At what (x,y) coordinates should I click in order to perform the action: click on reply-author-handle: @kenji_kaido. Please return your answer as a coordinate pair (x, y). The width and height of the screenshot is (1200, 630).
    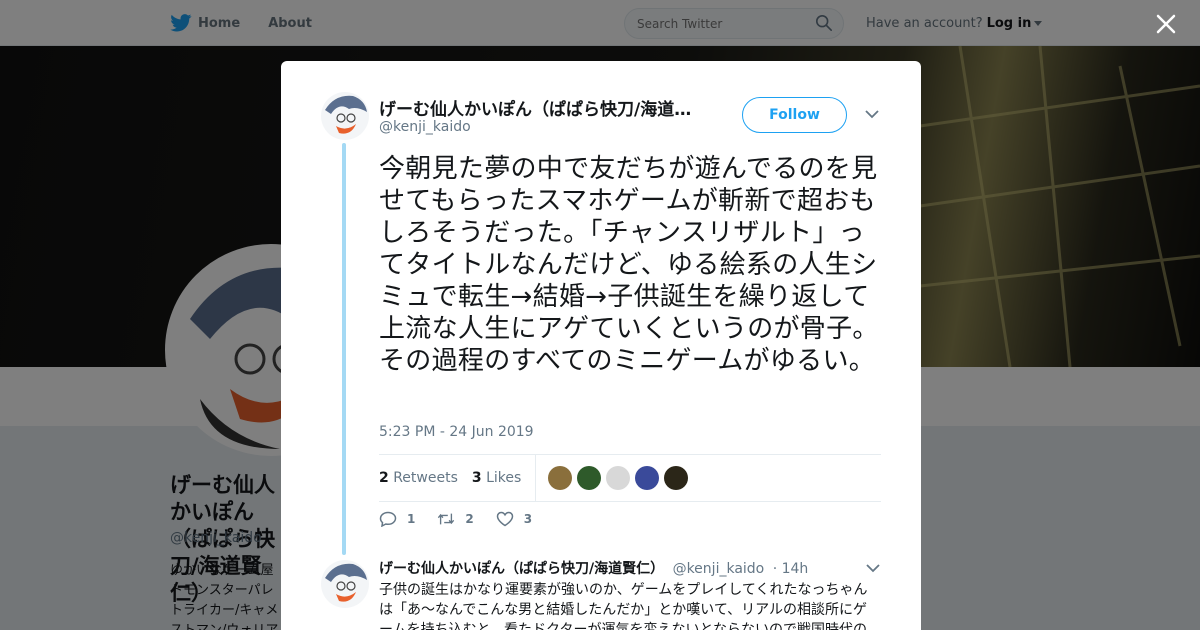
    Looking at the image, I should click on (719, 569).